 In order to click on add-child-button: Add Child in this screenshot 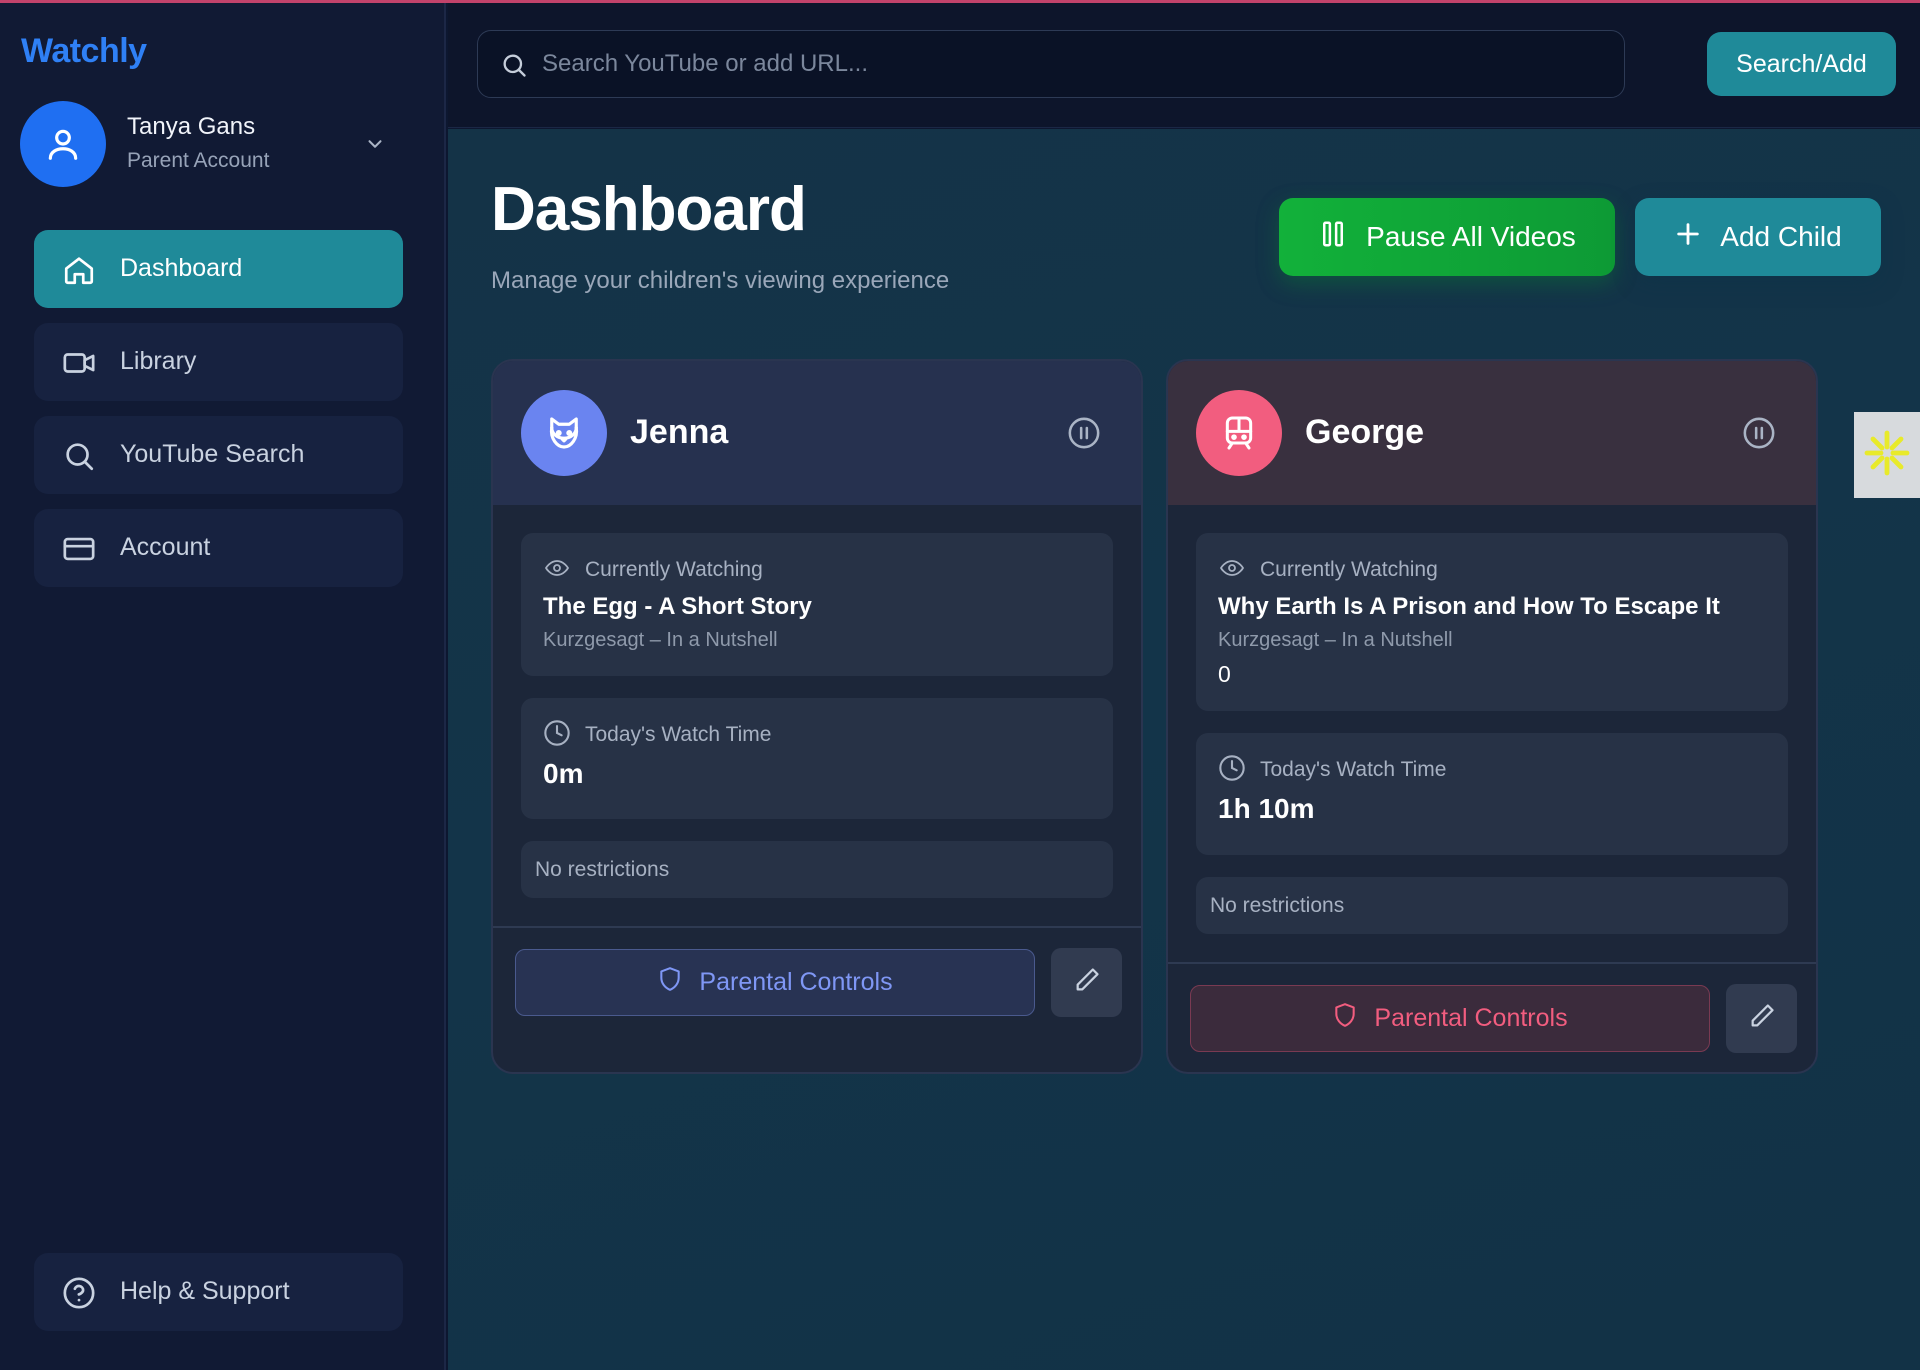, I will do `click(1758, 237)`.